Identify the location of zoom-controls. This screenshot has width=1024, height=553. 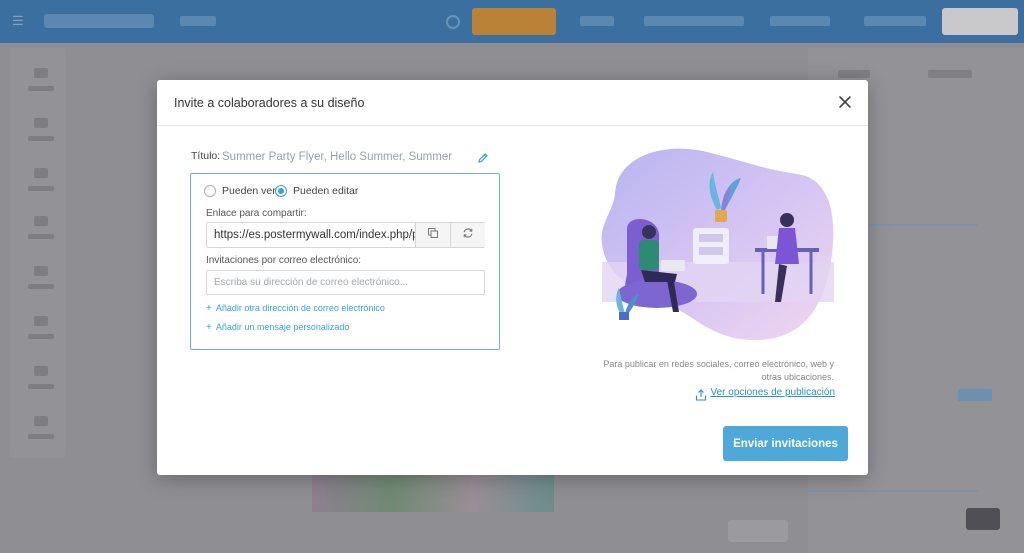
(758, 531).